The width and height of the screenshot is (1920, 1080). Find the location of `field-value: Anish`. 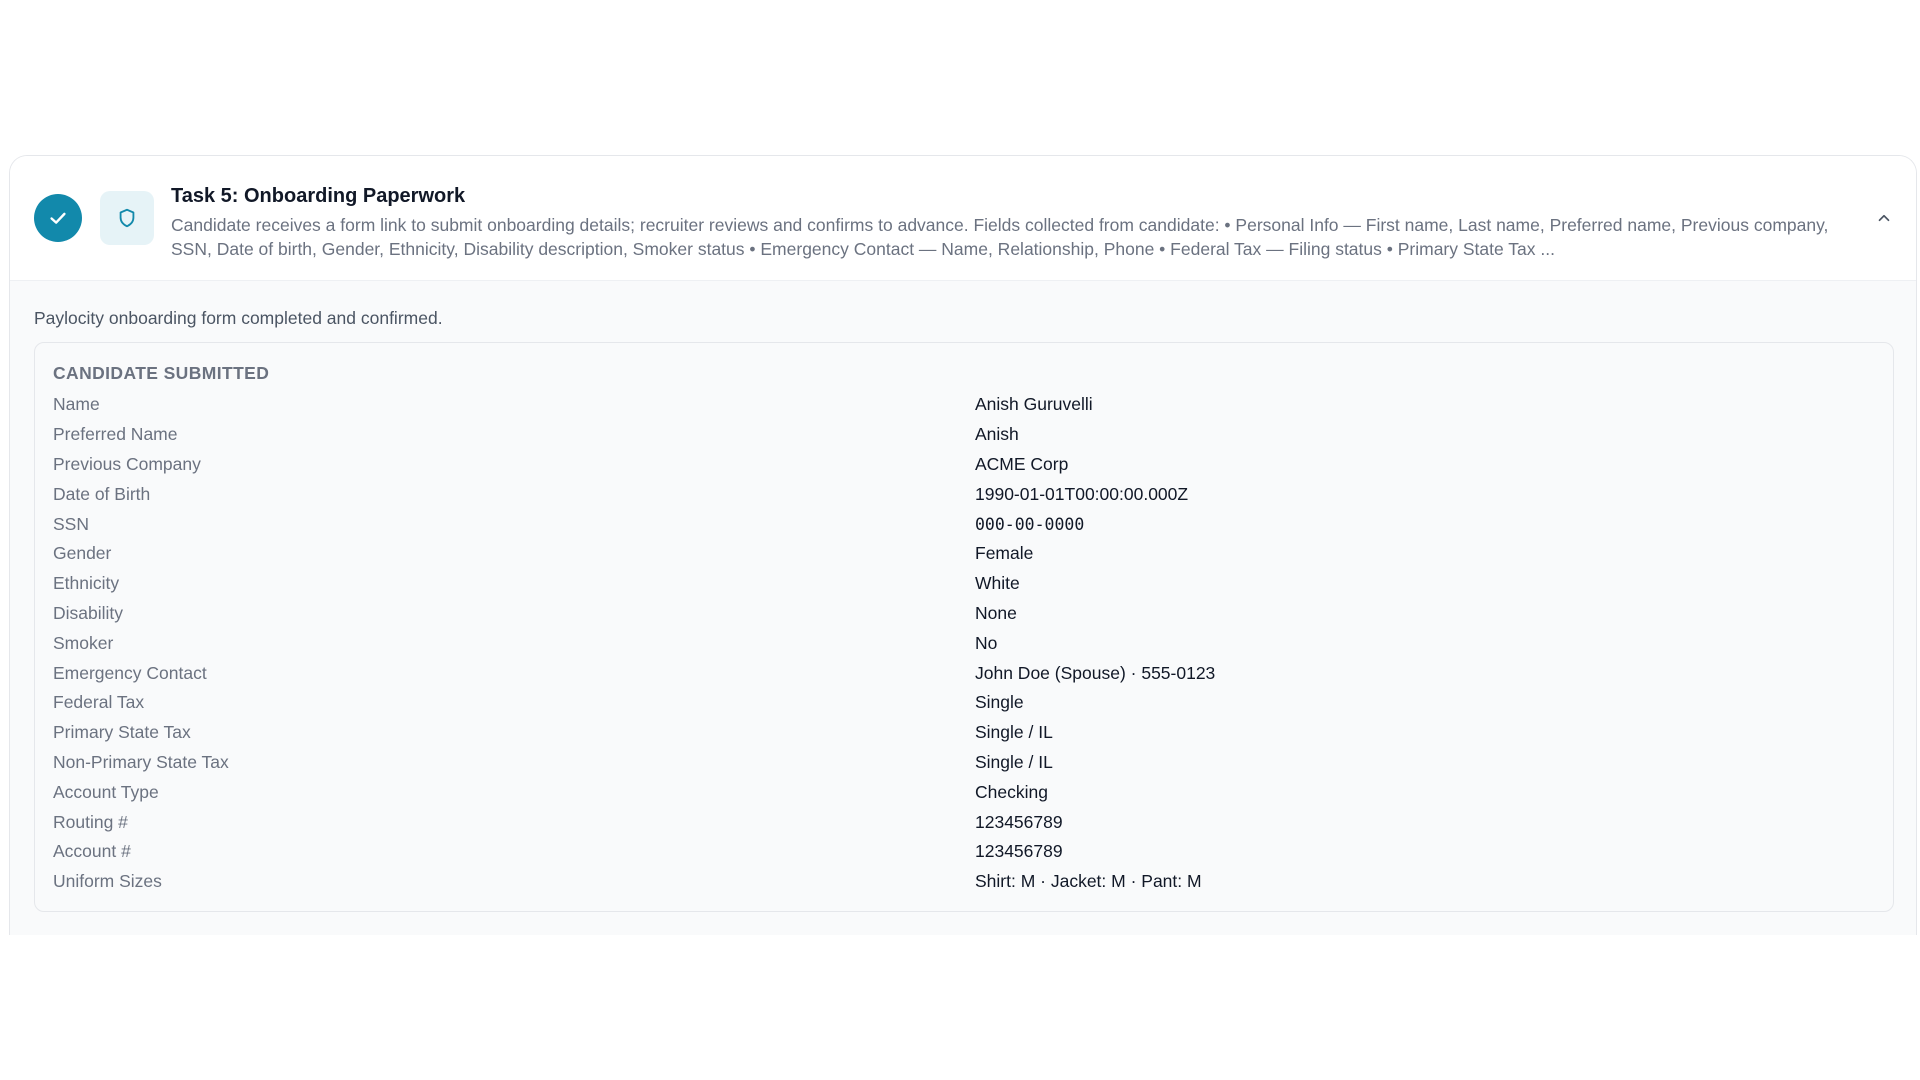

field-value: Anish is located at coordinates (997, 434).